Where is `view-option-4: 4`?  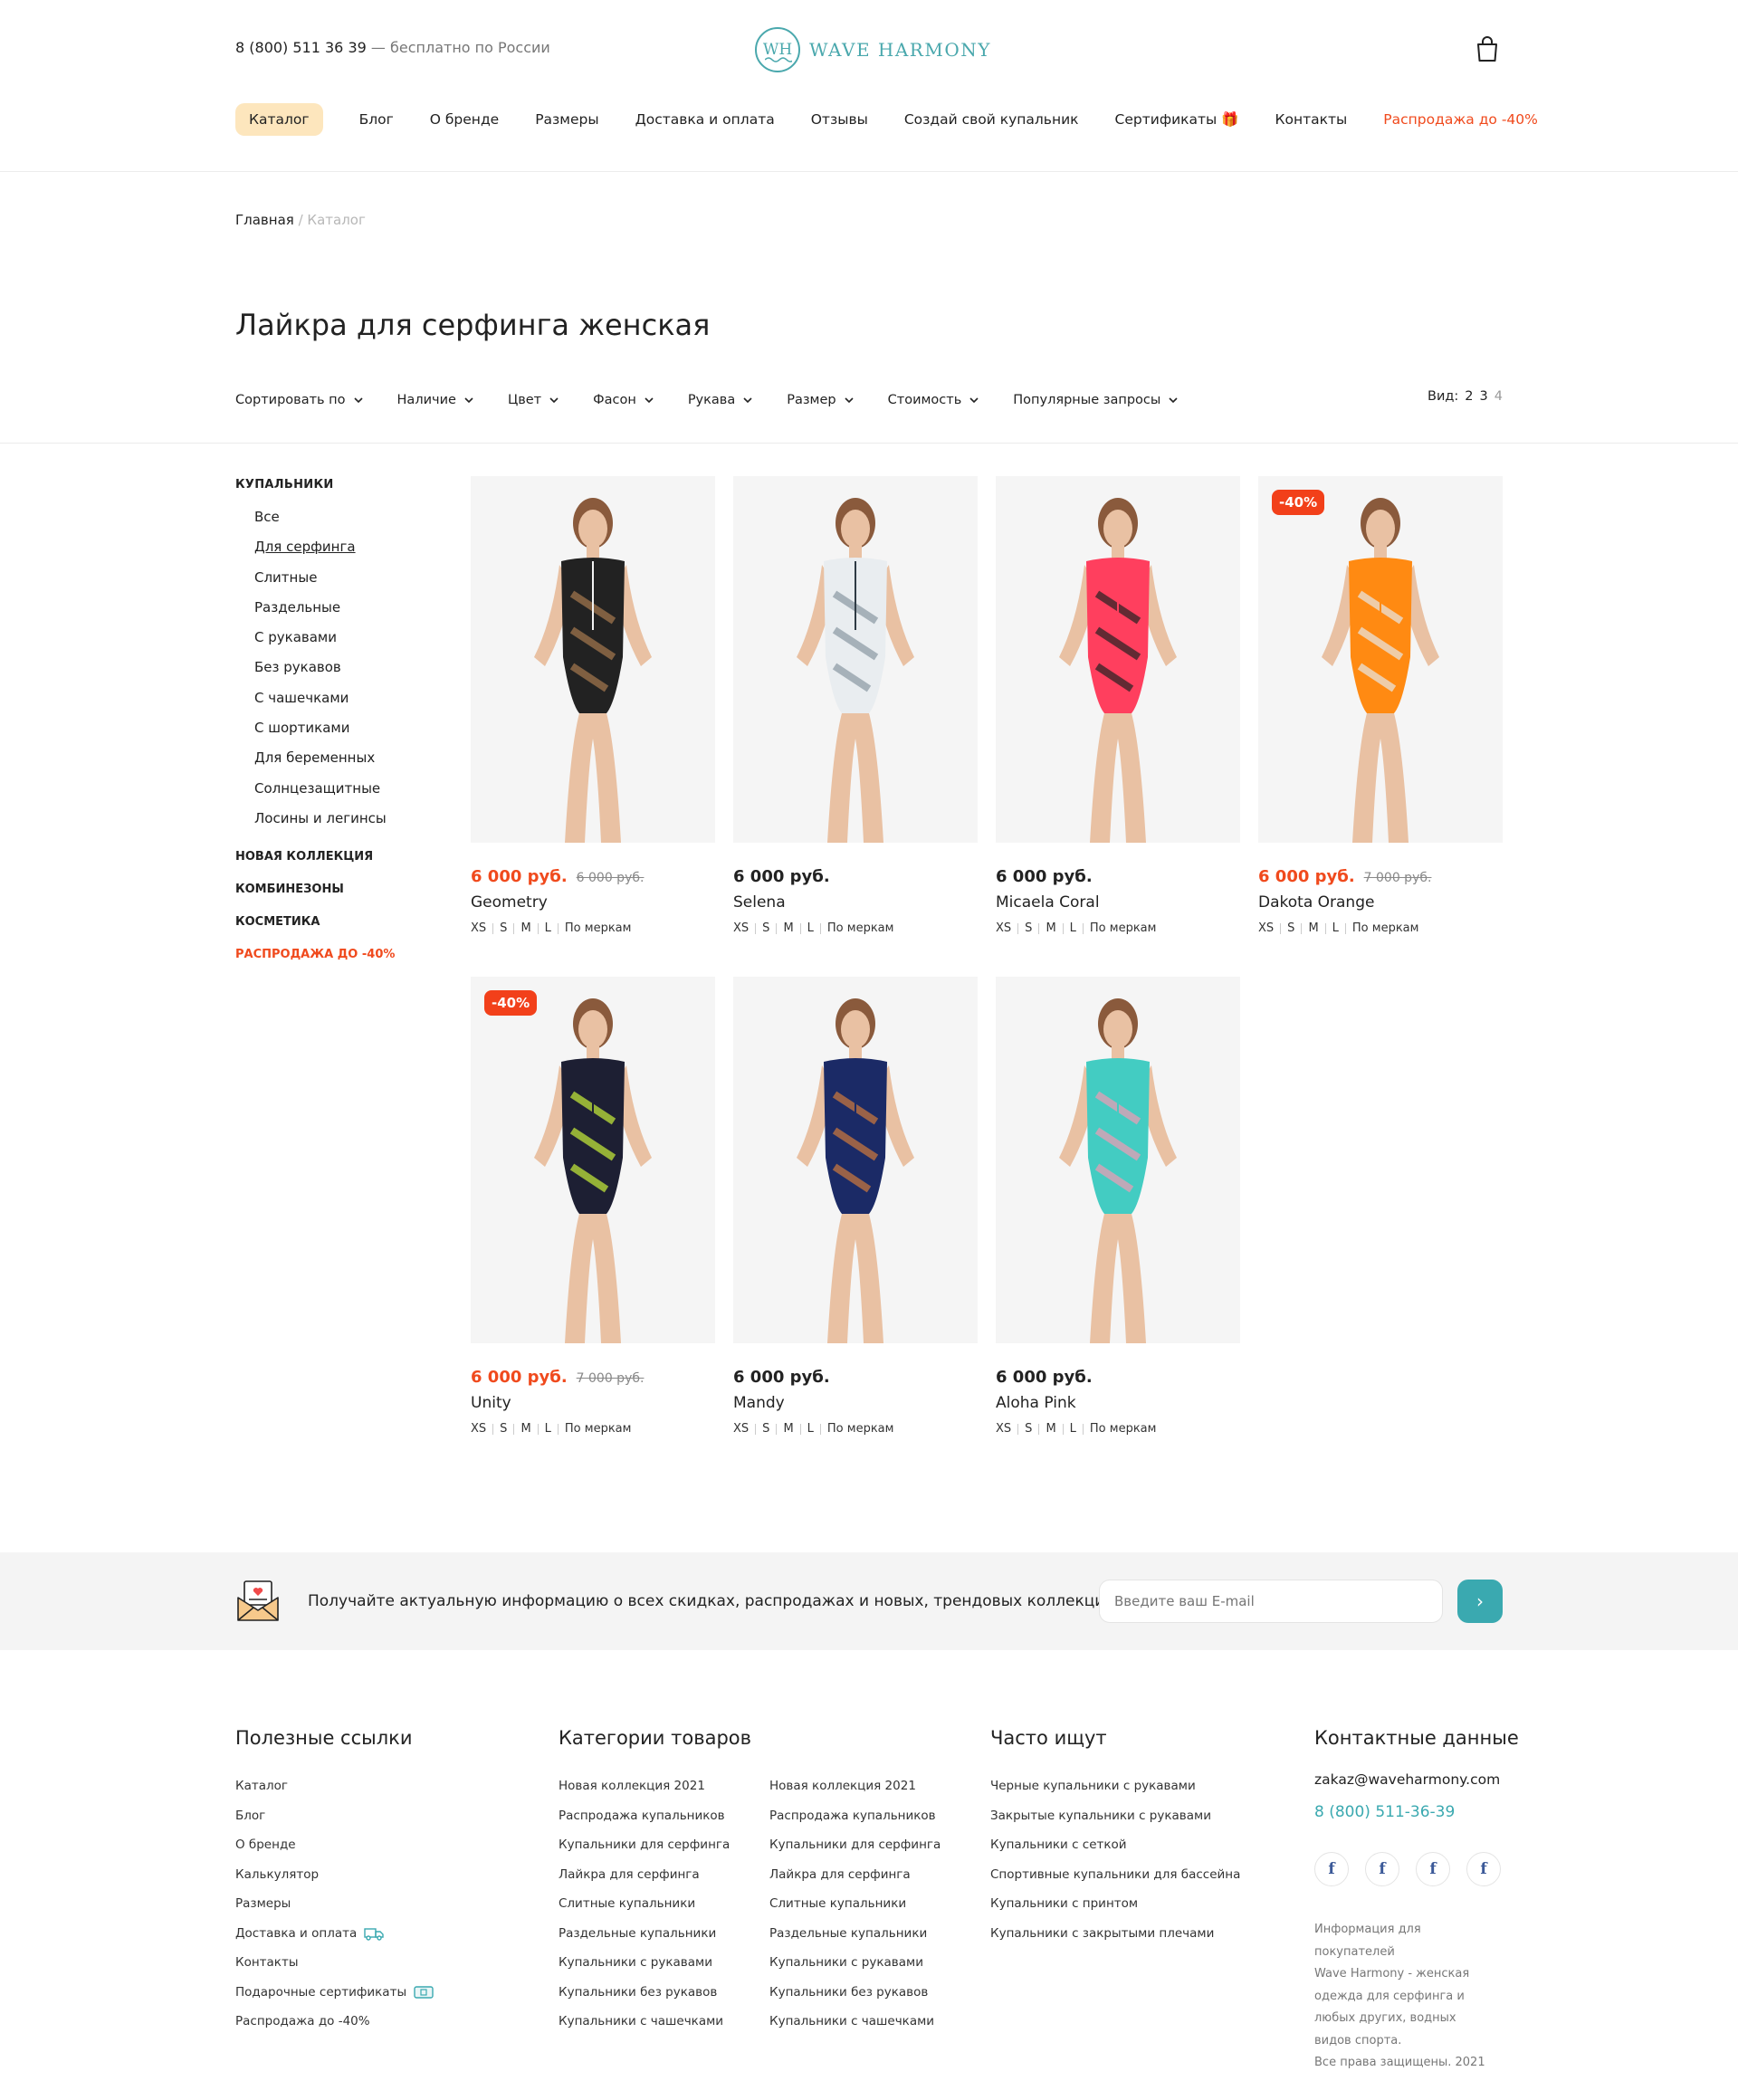
view-option-4: 4 is located at coordinates (1498, 396).